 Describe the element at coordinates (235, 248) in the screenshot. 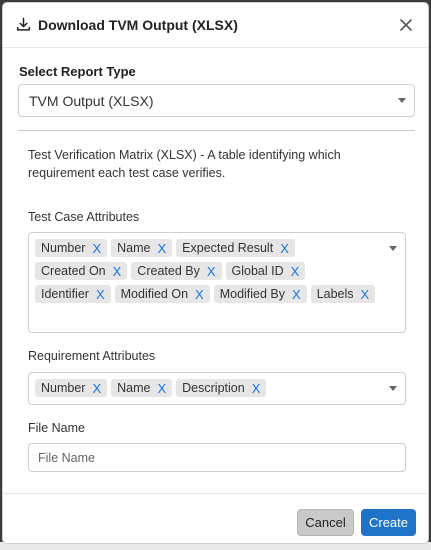

I see `tag-expected-result: Expected Result X` at that location.